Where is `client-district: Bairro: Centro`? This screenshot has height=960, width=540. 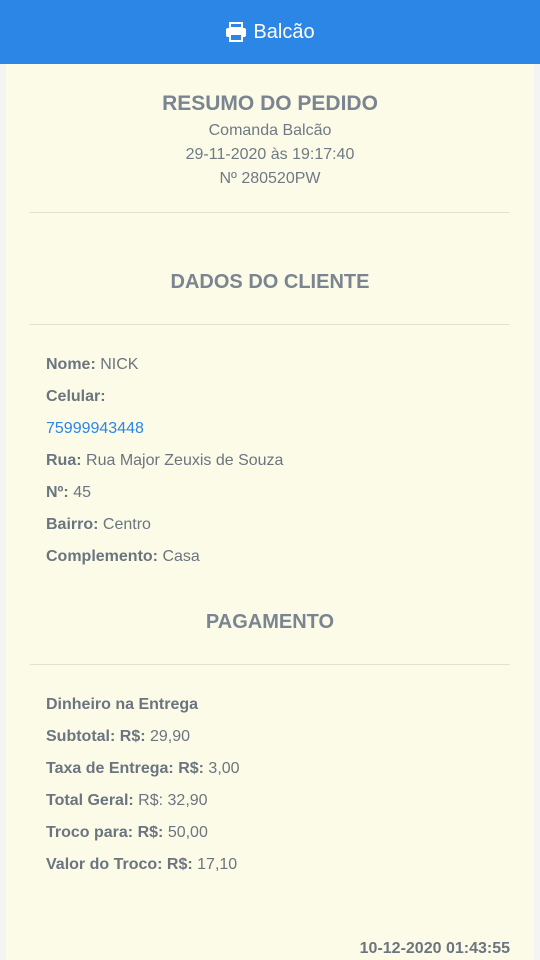
client-district: Bairro: Centro is located at coordinates (98, 524).